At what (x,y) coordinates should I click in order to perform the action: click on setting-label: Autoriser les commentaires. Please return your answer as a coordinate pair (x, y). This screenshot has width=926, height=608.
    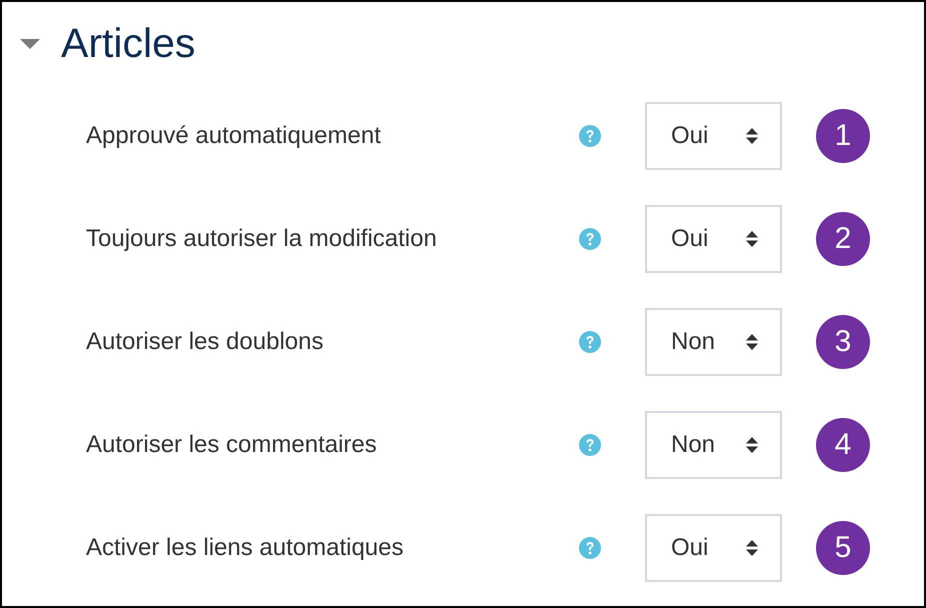
    Looking at the image, I should click on (232, 445).